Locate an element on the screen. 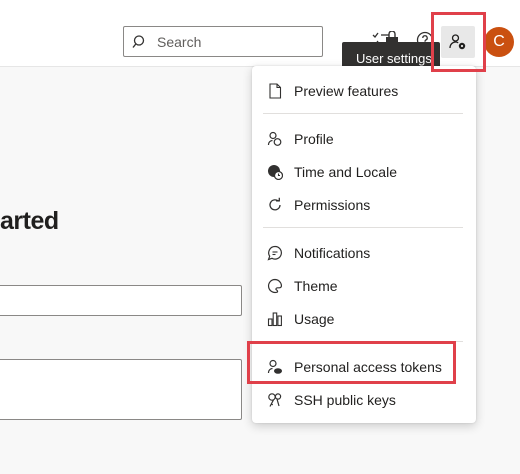  search-placeholder: Search is located at coordinates (179, 41).